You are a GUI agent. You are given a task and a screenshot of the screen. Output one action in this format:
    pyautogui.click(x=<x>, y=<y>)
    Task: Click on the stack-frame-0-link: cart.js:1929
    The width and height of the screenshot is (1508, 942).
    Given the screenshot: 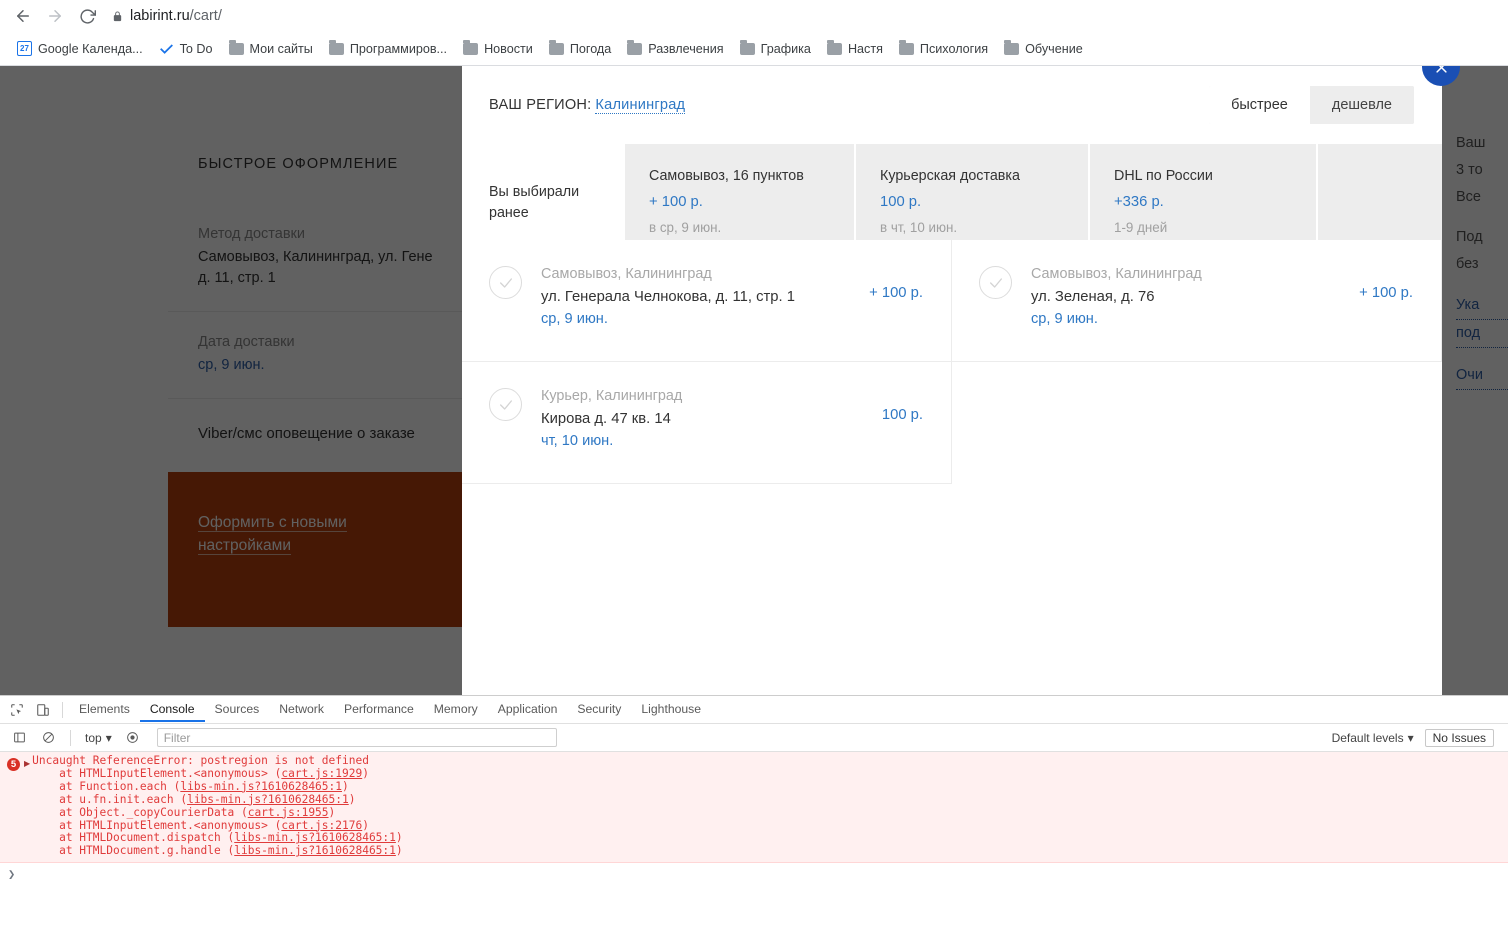 What is the action you would take?
    pyautogui.click(x=321, y=773)
    